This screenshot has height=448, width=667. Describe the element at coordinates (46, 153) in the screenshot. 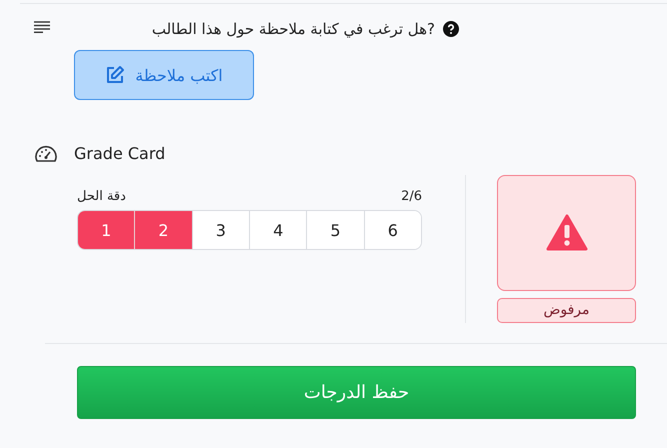

I see `gauge-icon` at that location.